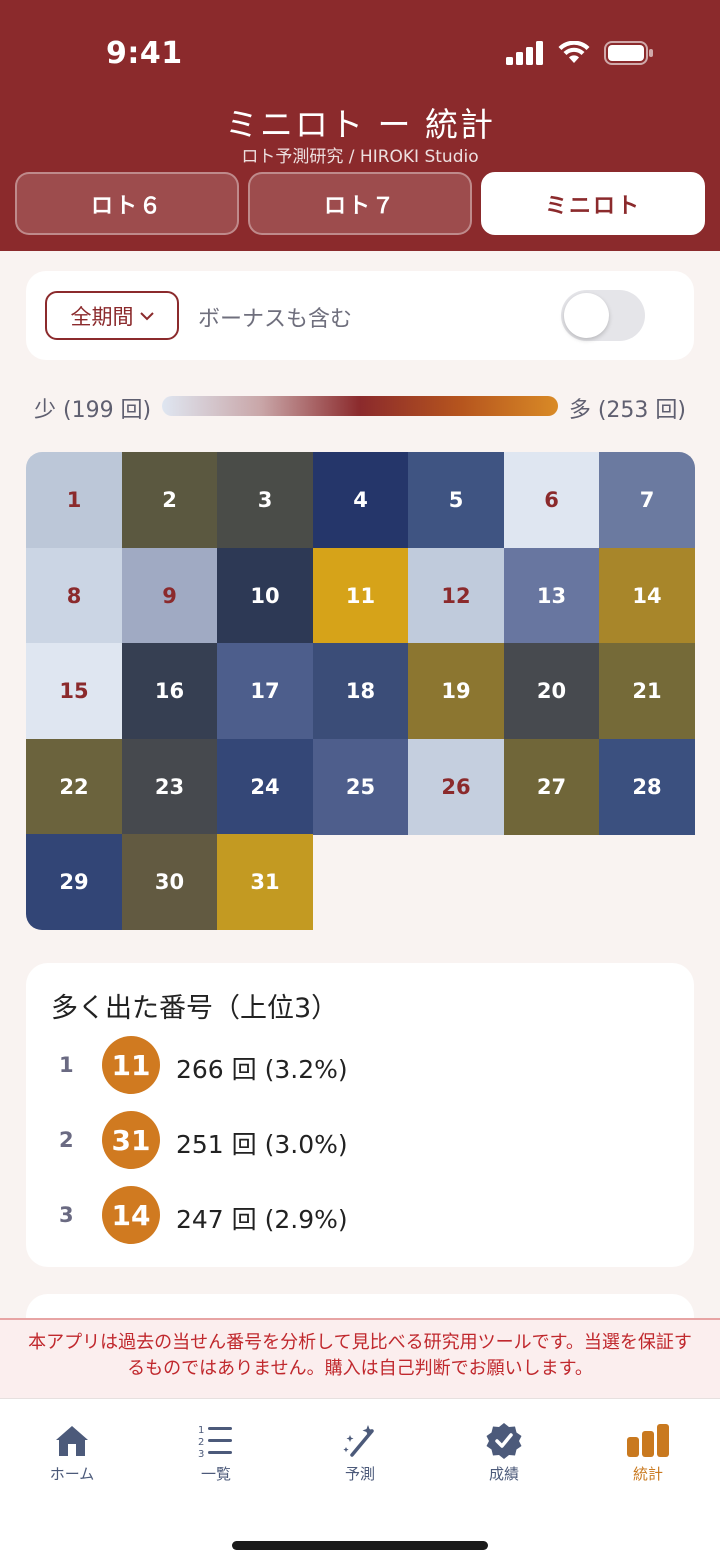  Describe the element at coordinates (93, 410) in the screenshot. I see `legend-min-label: 少 (199 回)` at that location.